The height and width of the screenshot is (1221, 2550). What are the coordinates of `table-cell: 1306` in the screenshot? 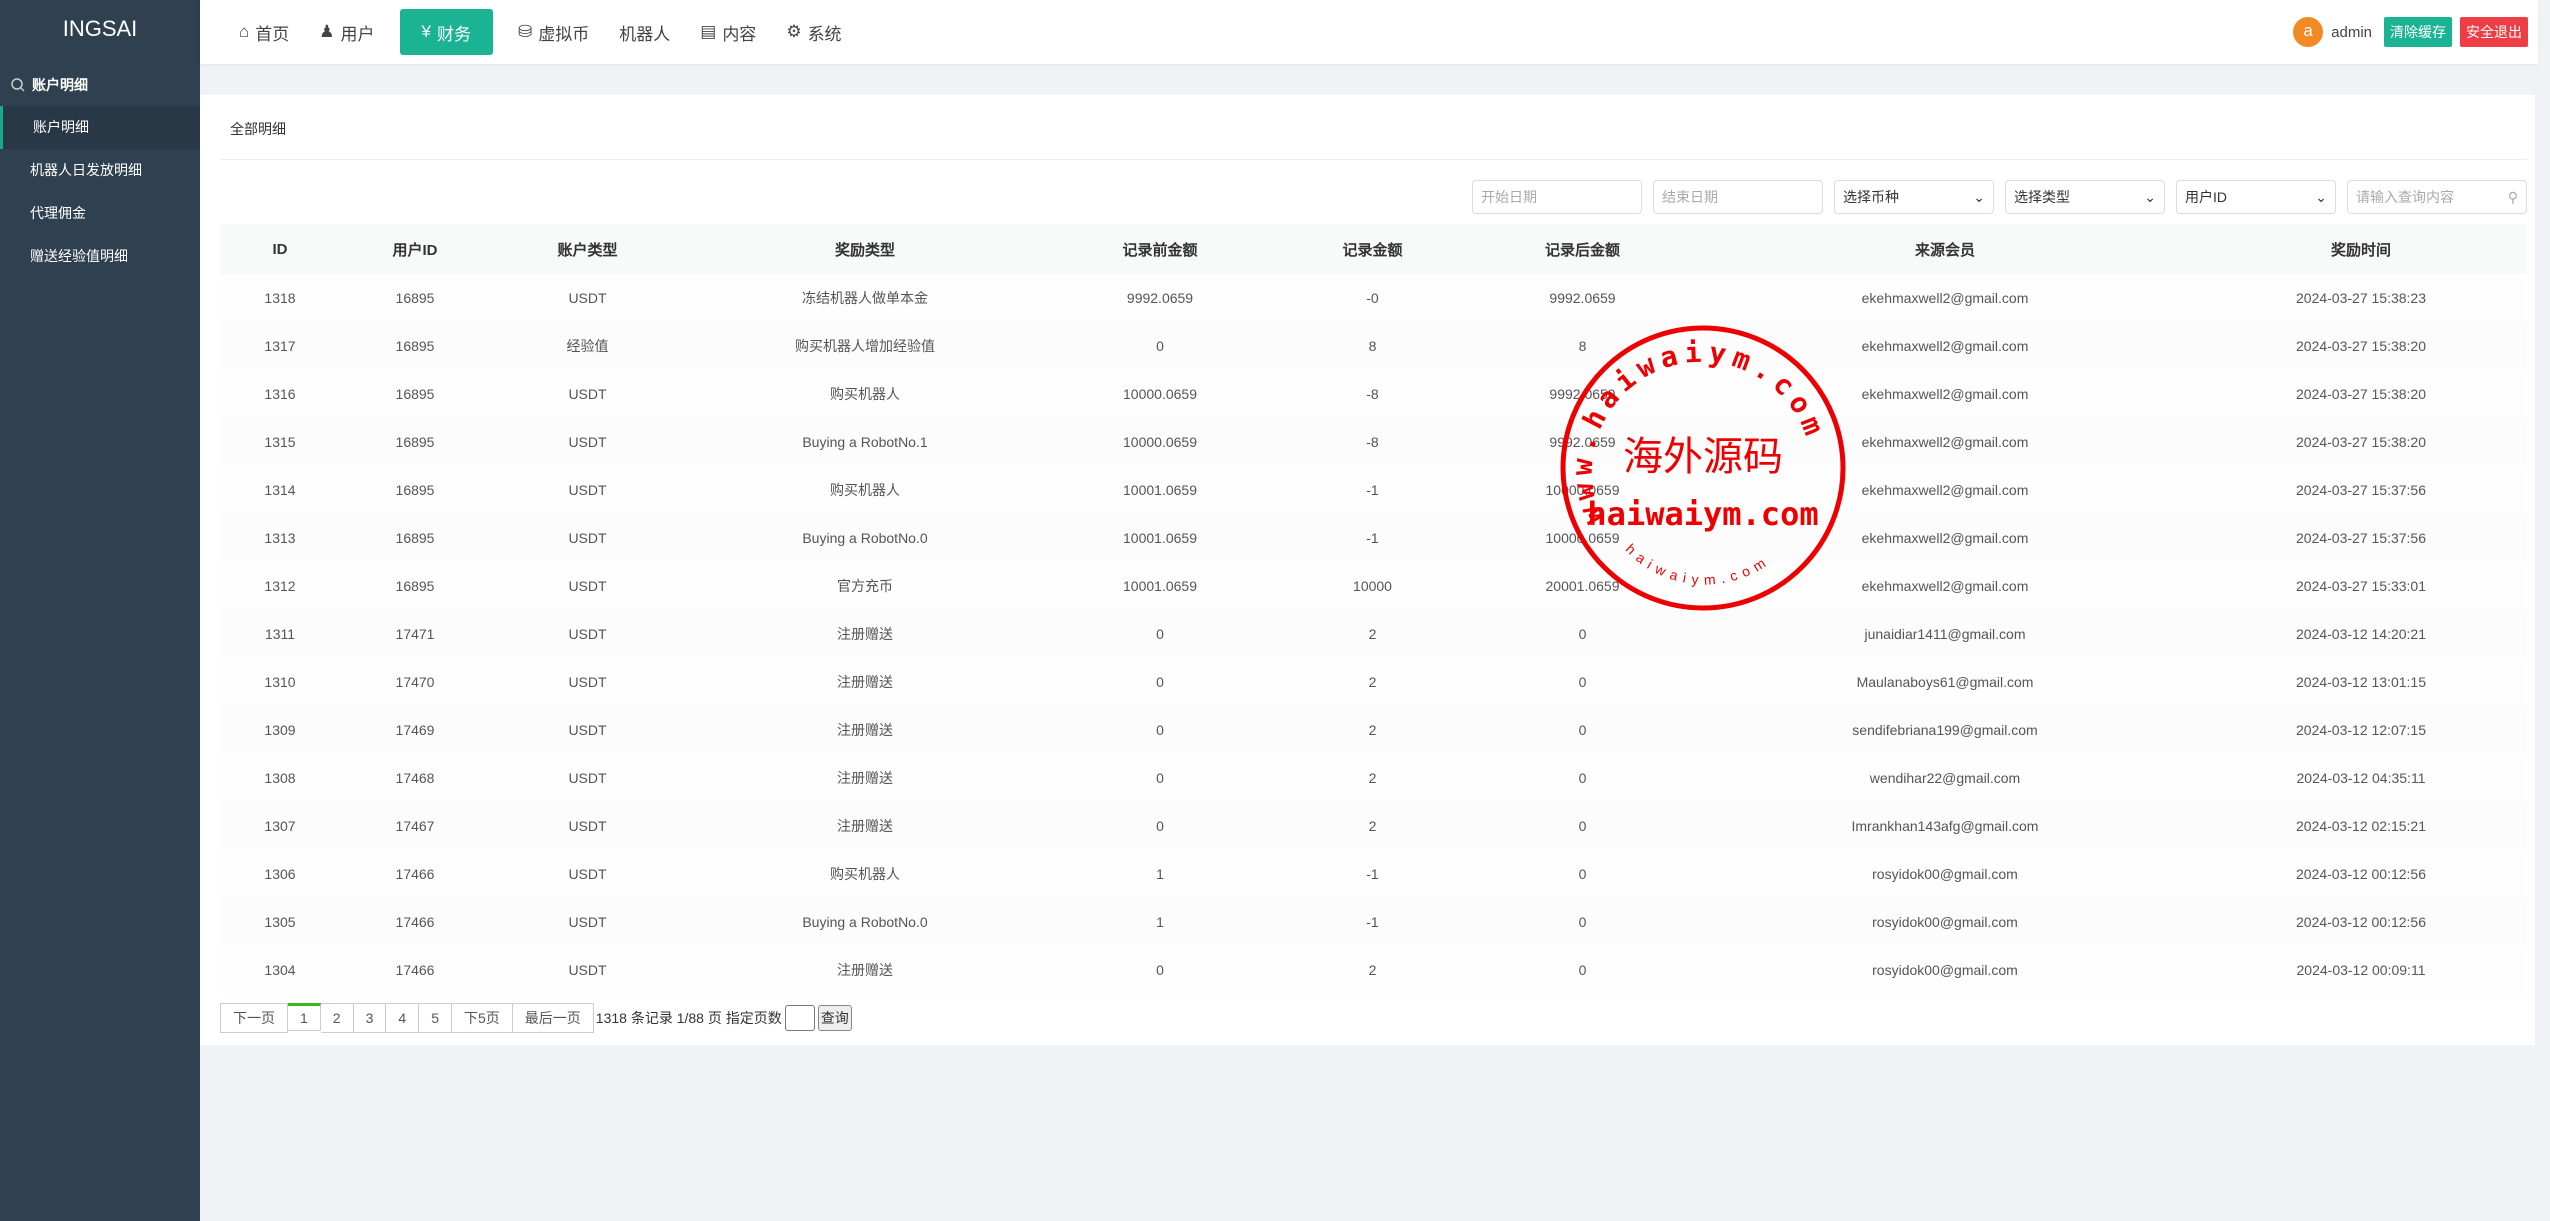 It's located at (280, 874).